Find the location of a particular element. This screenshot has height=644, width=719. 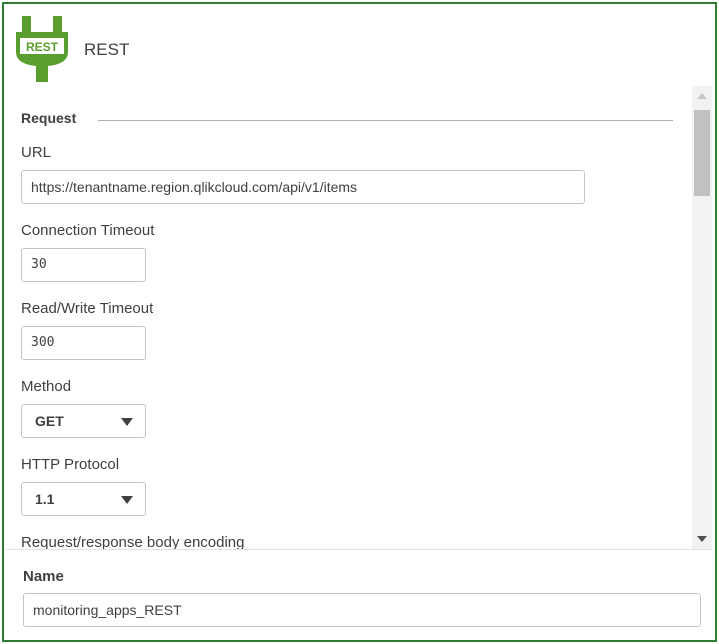

scroll-down-arrow-icon is located at coordinates (702, 539).